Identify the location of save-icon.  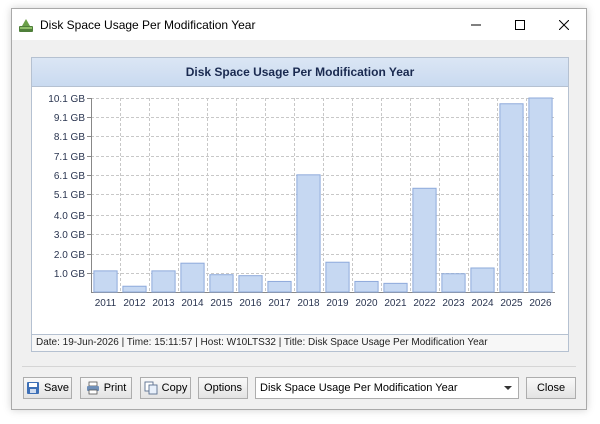
(32, 388).